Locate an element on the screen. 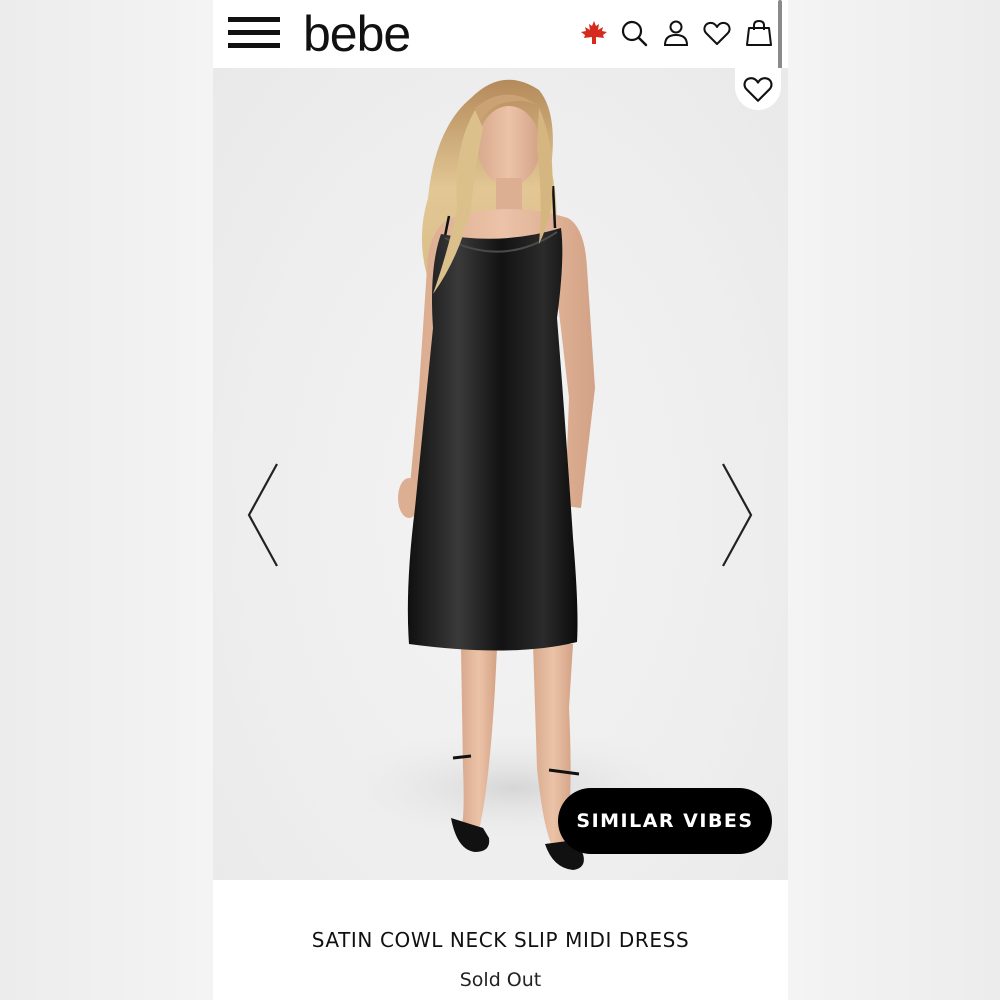 Image resolution: width=1000 pixels, height=1000 pixels. chevron-left-icon is located at coordinates (262, 515).